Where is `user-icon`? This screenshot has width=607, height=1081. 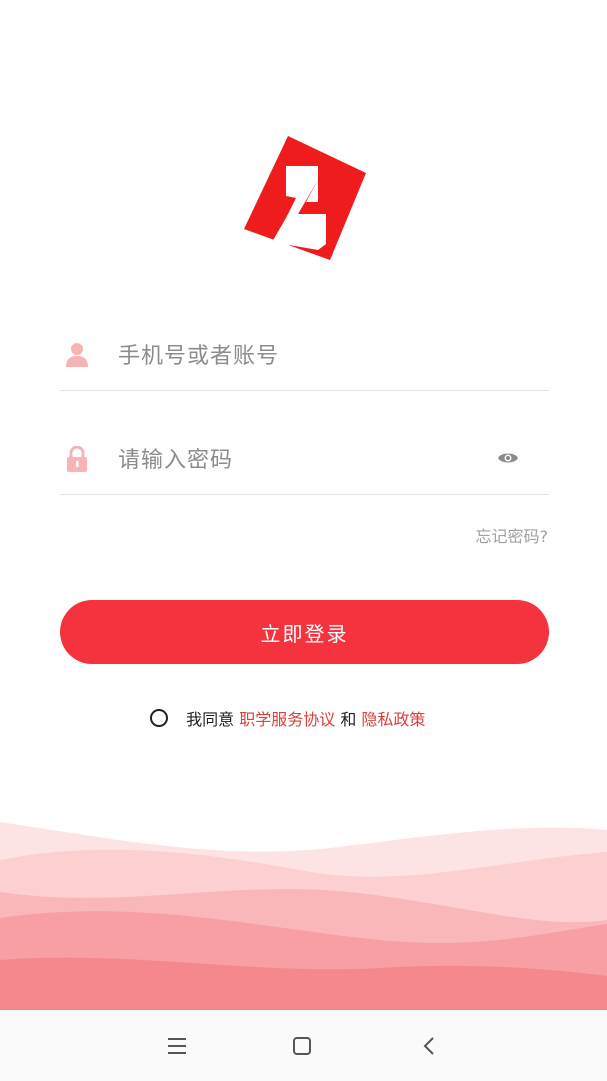 user-icon is located at coordinates (77, 355).